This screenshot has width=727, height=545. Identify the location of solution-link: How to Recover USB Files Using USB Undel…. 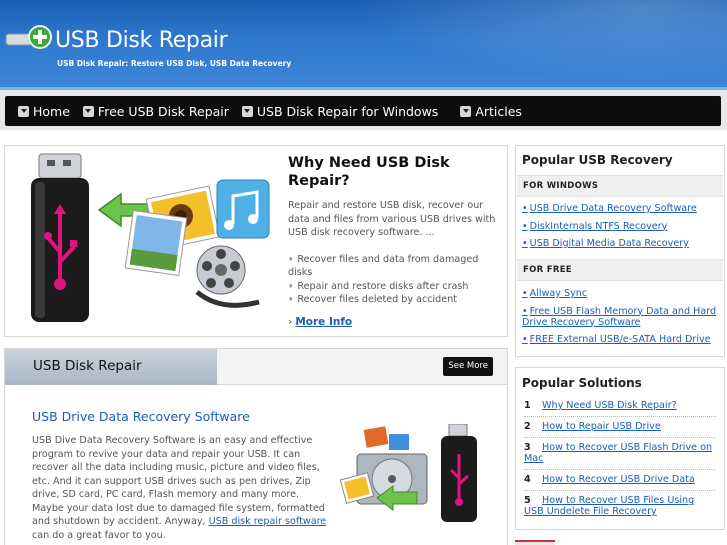
(609, 506).